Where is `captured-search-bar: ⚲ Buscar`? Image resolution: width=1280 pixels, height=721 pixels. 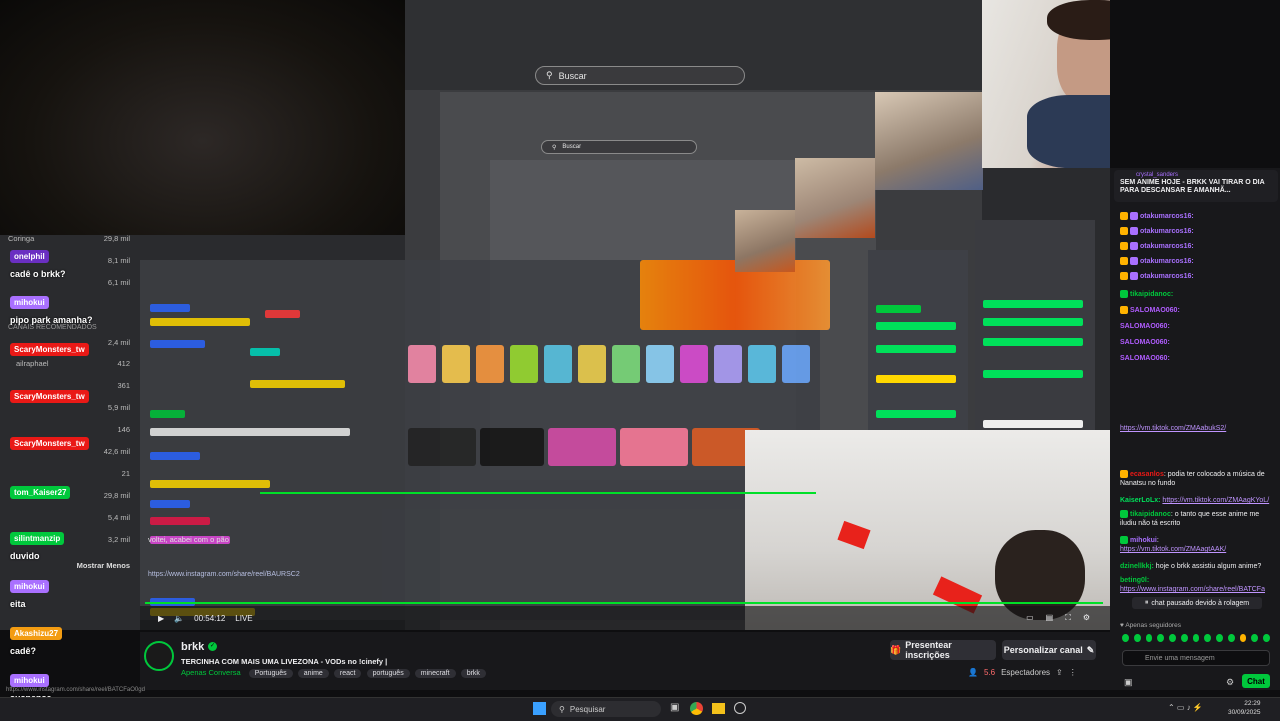
captured-search-bar: ⚲ Buscar is located at coordinates (640, 75).